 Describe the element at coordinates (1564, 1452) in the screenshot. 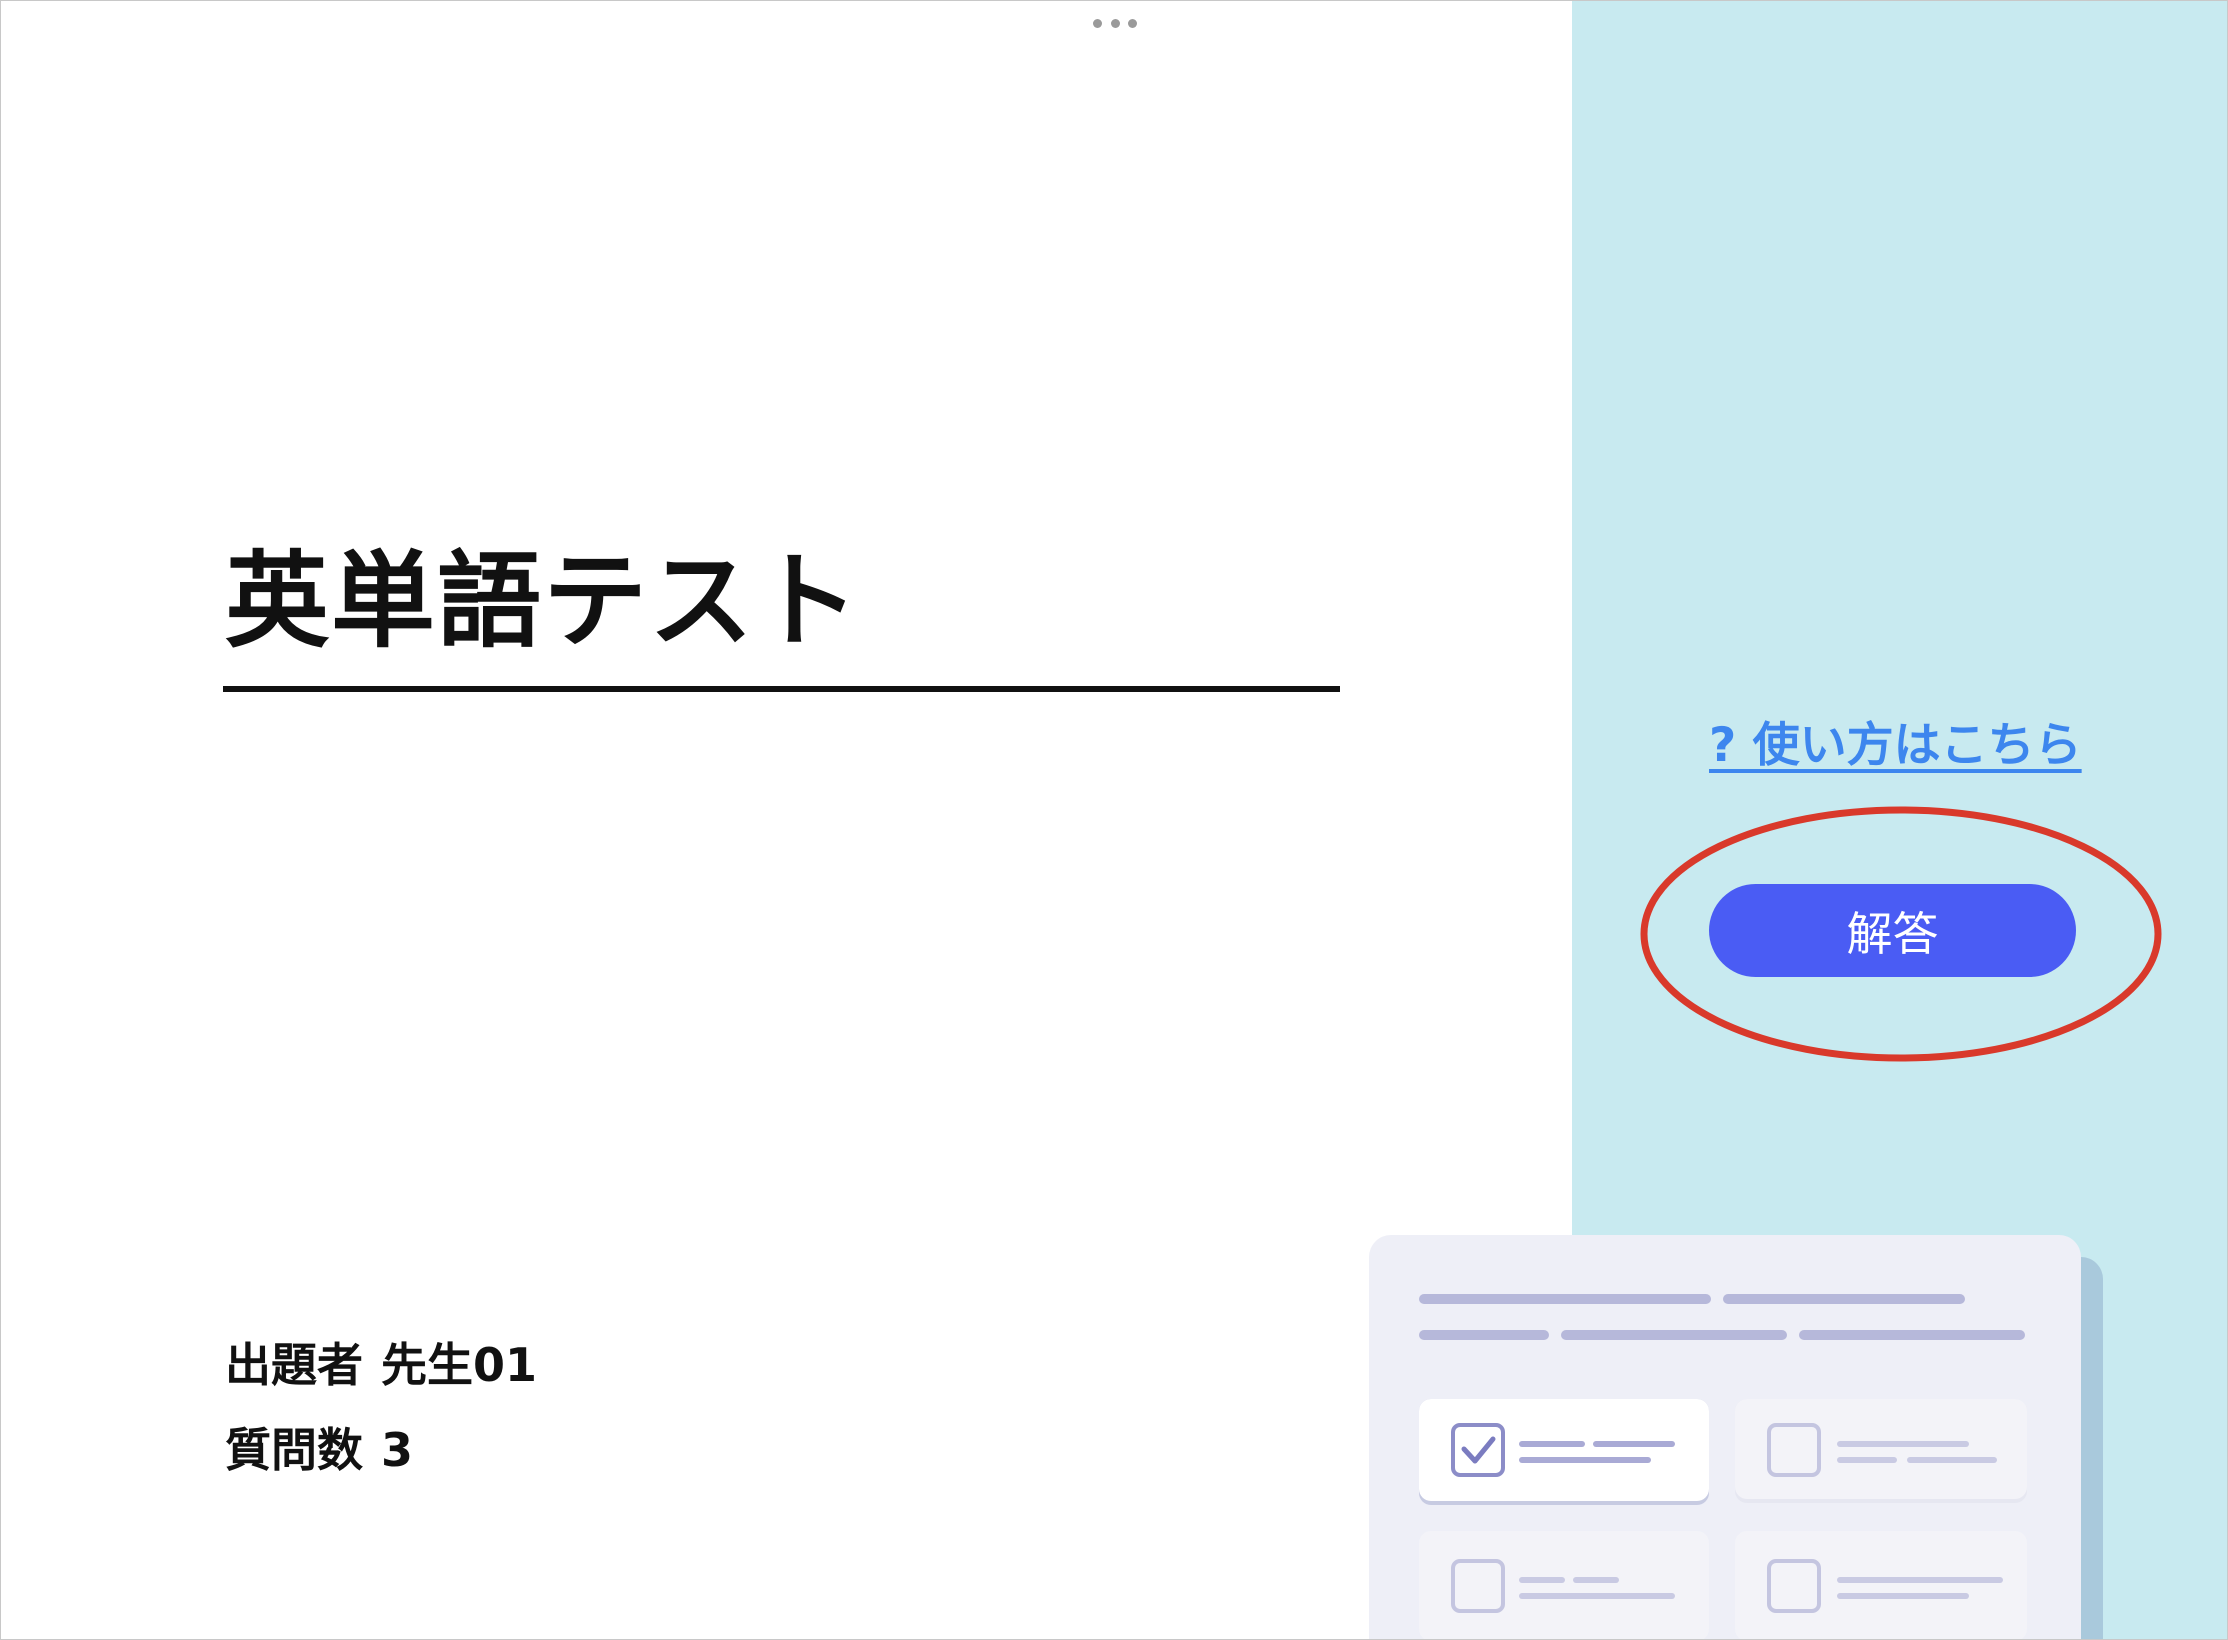

I see `option-card-selected` at that location.